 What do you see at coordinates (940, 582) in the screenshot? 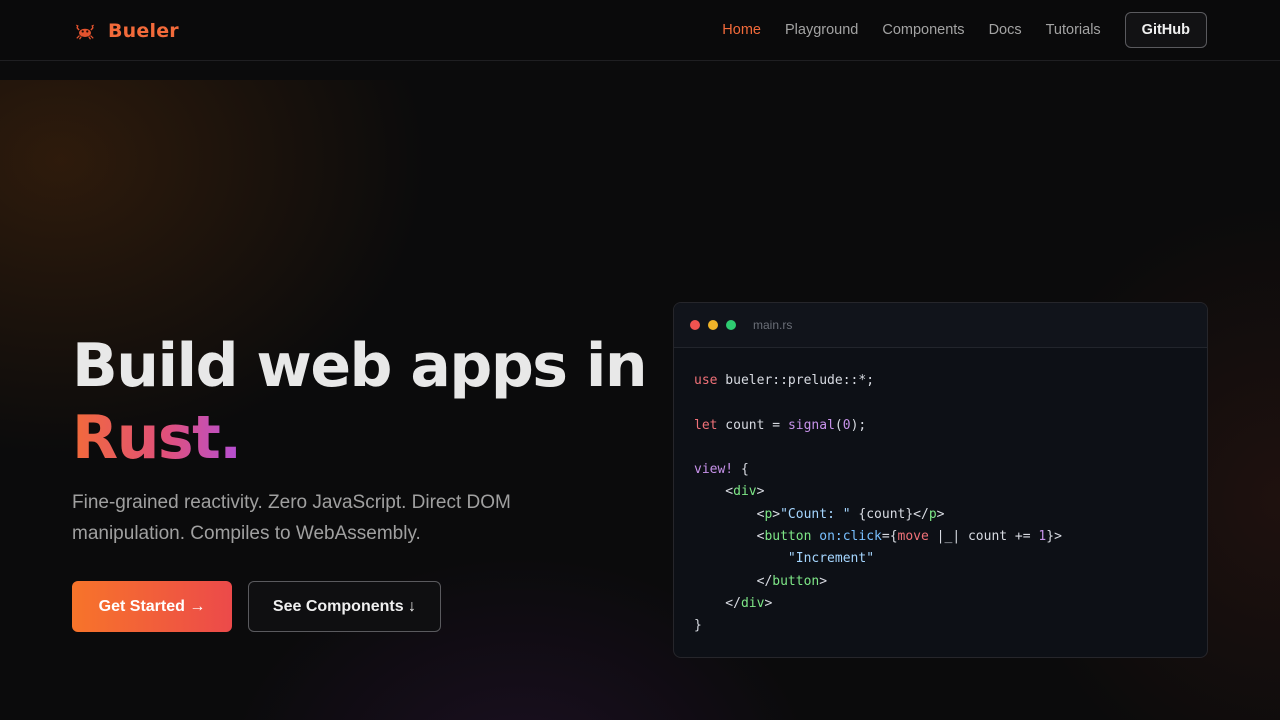
I see `code-line: </button>` at bounding box center [940, 582].